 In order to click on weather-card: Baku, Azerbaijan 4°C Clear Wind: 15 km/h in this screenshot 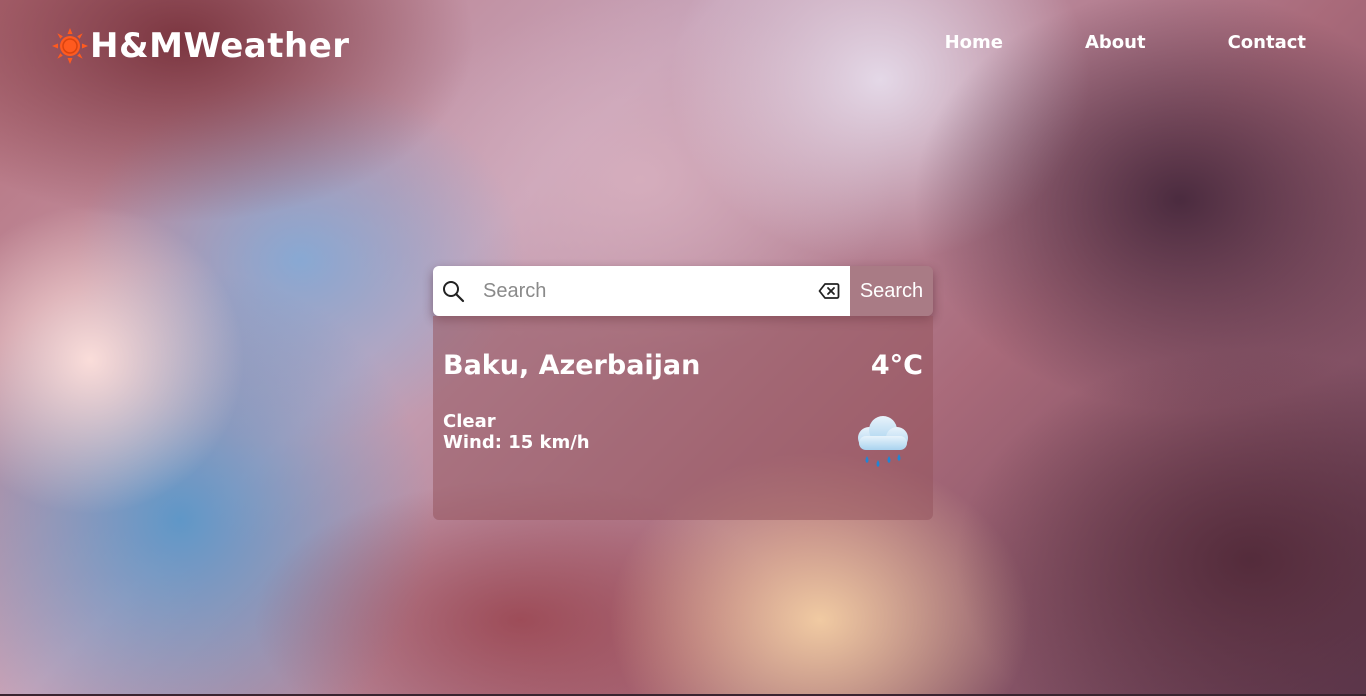, I will do `click(683, 418)`.